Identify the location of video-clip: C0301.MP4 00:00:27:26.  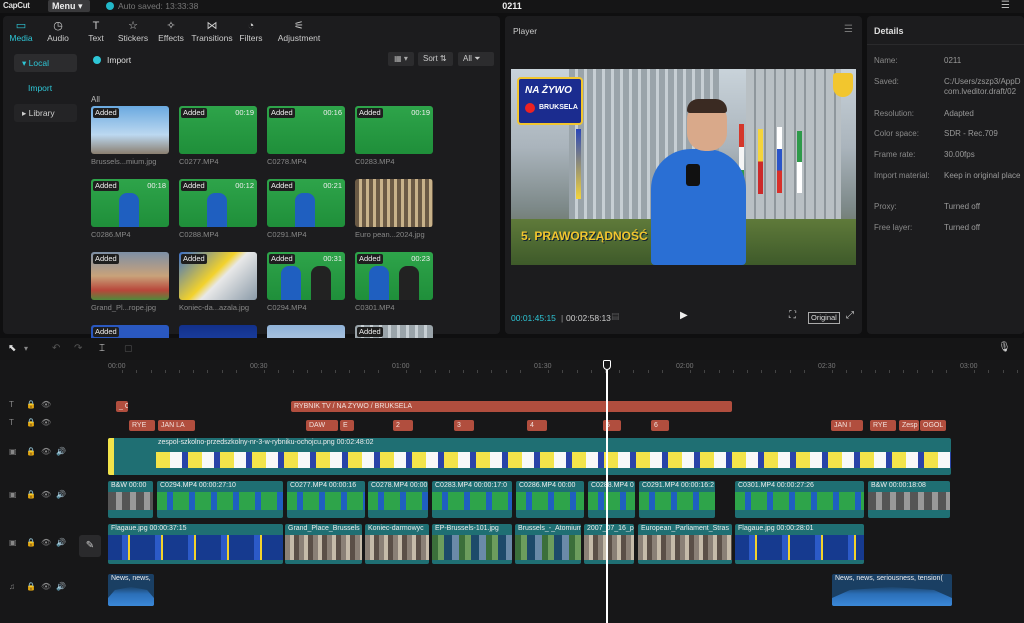
(799, 499).